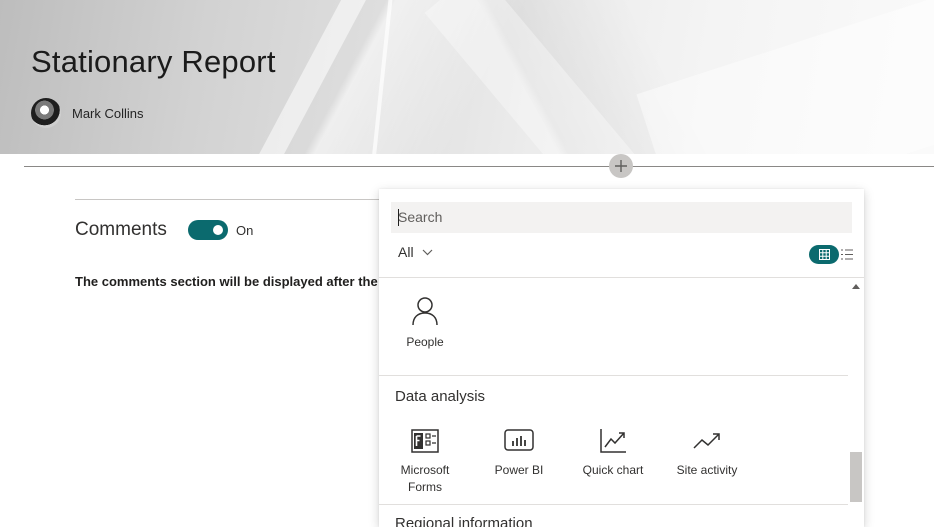  Describe the element at coordinates (108, 113) in the screenshot. I see `author-name: Mark Collins` at that location.